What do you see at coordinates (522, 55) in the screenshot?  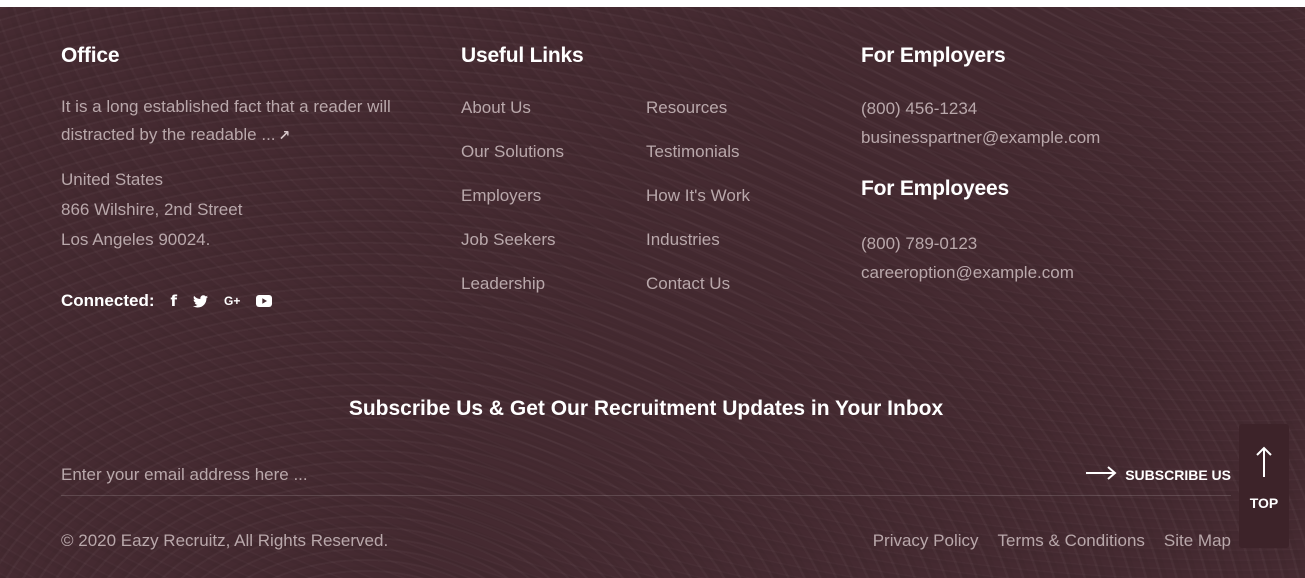 I see `useful-links-heading: Useful Links` at bounding box center [522, 55].